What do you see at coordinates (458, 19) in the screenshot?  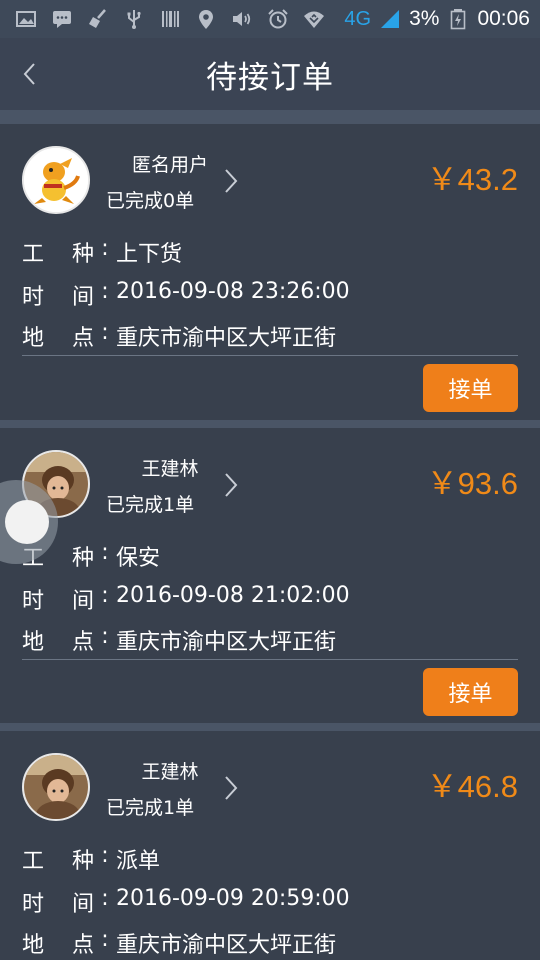 I see `battery-icon` at bounding box center [458, 19].